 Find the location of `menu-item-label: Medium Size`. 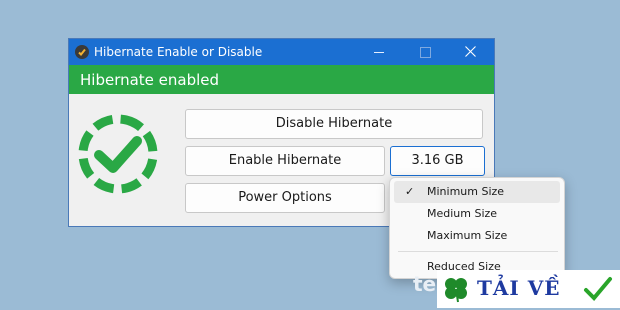

menu-item-label: Medium Size is located at coordinates (462, 213).